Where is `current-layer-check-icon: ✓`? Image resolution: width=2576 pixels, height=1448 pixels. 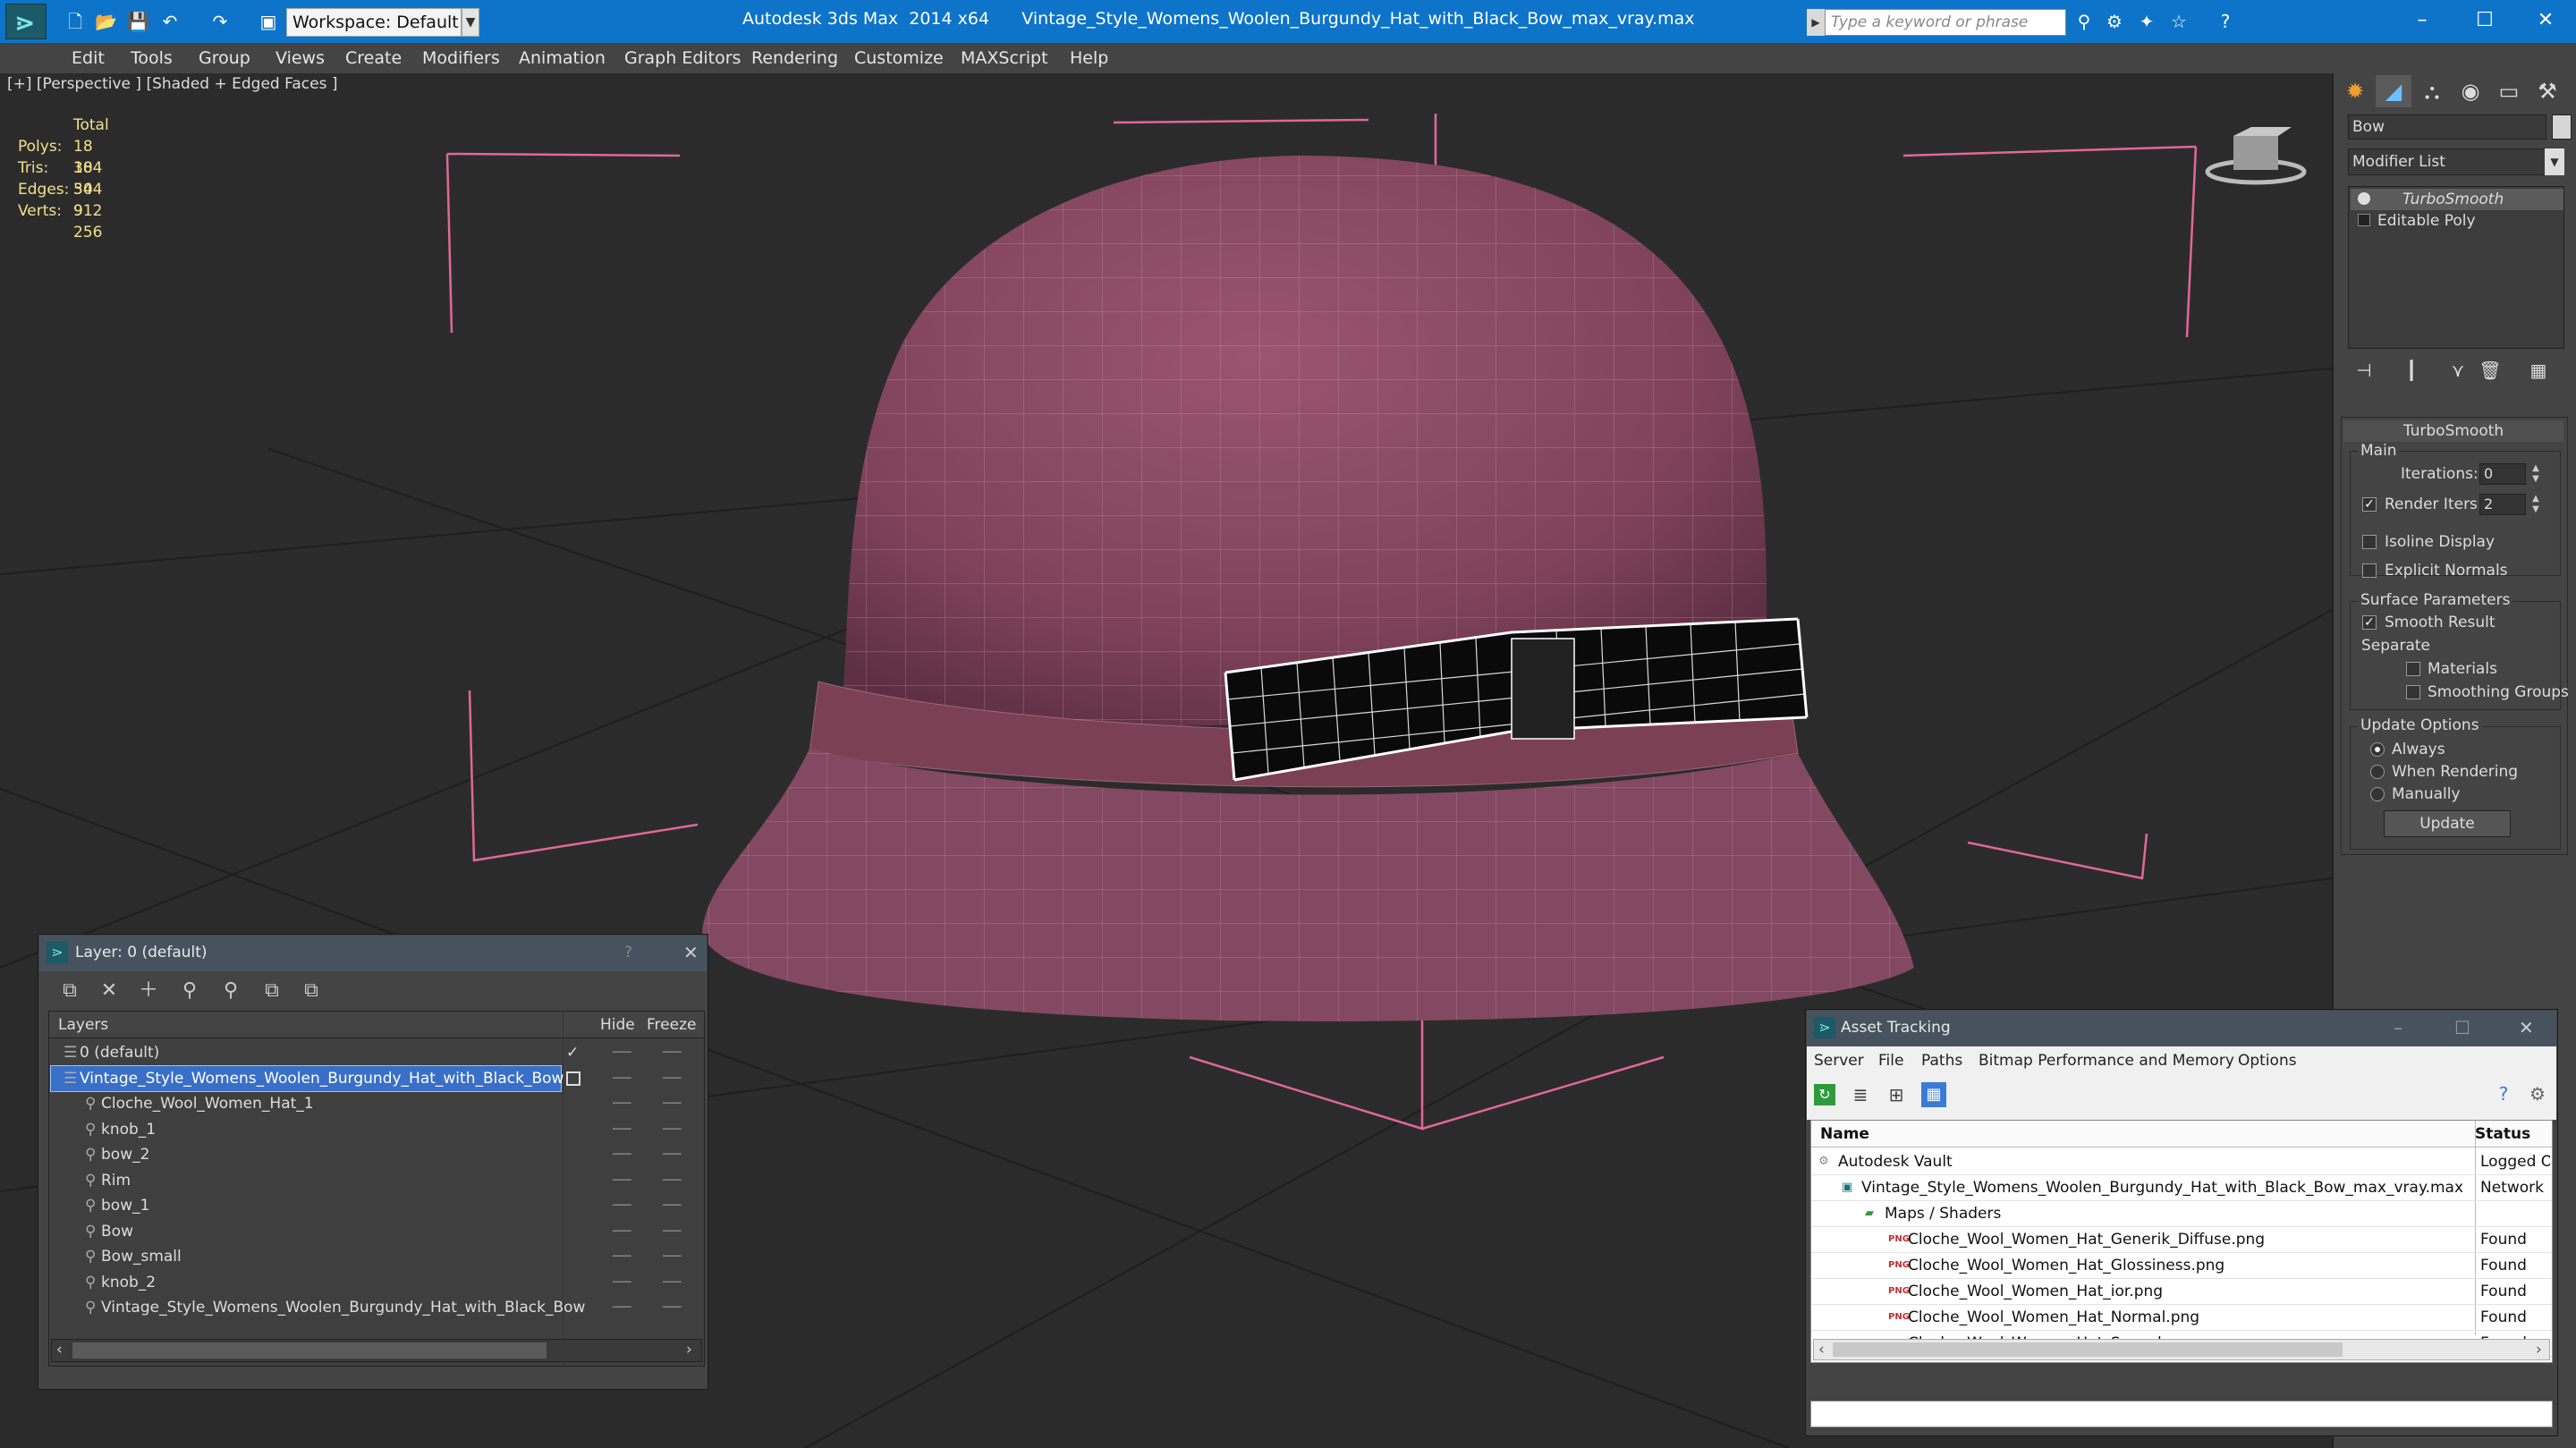
current-layer-check-icon: ✓ is located at coordinates (572, 1052).